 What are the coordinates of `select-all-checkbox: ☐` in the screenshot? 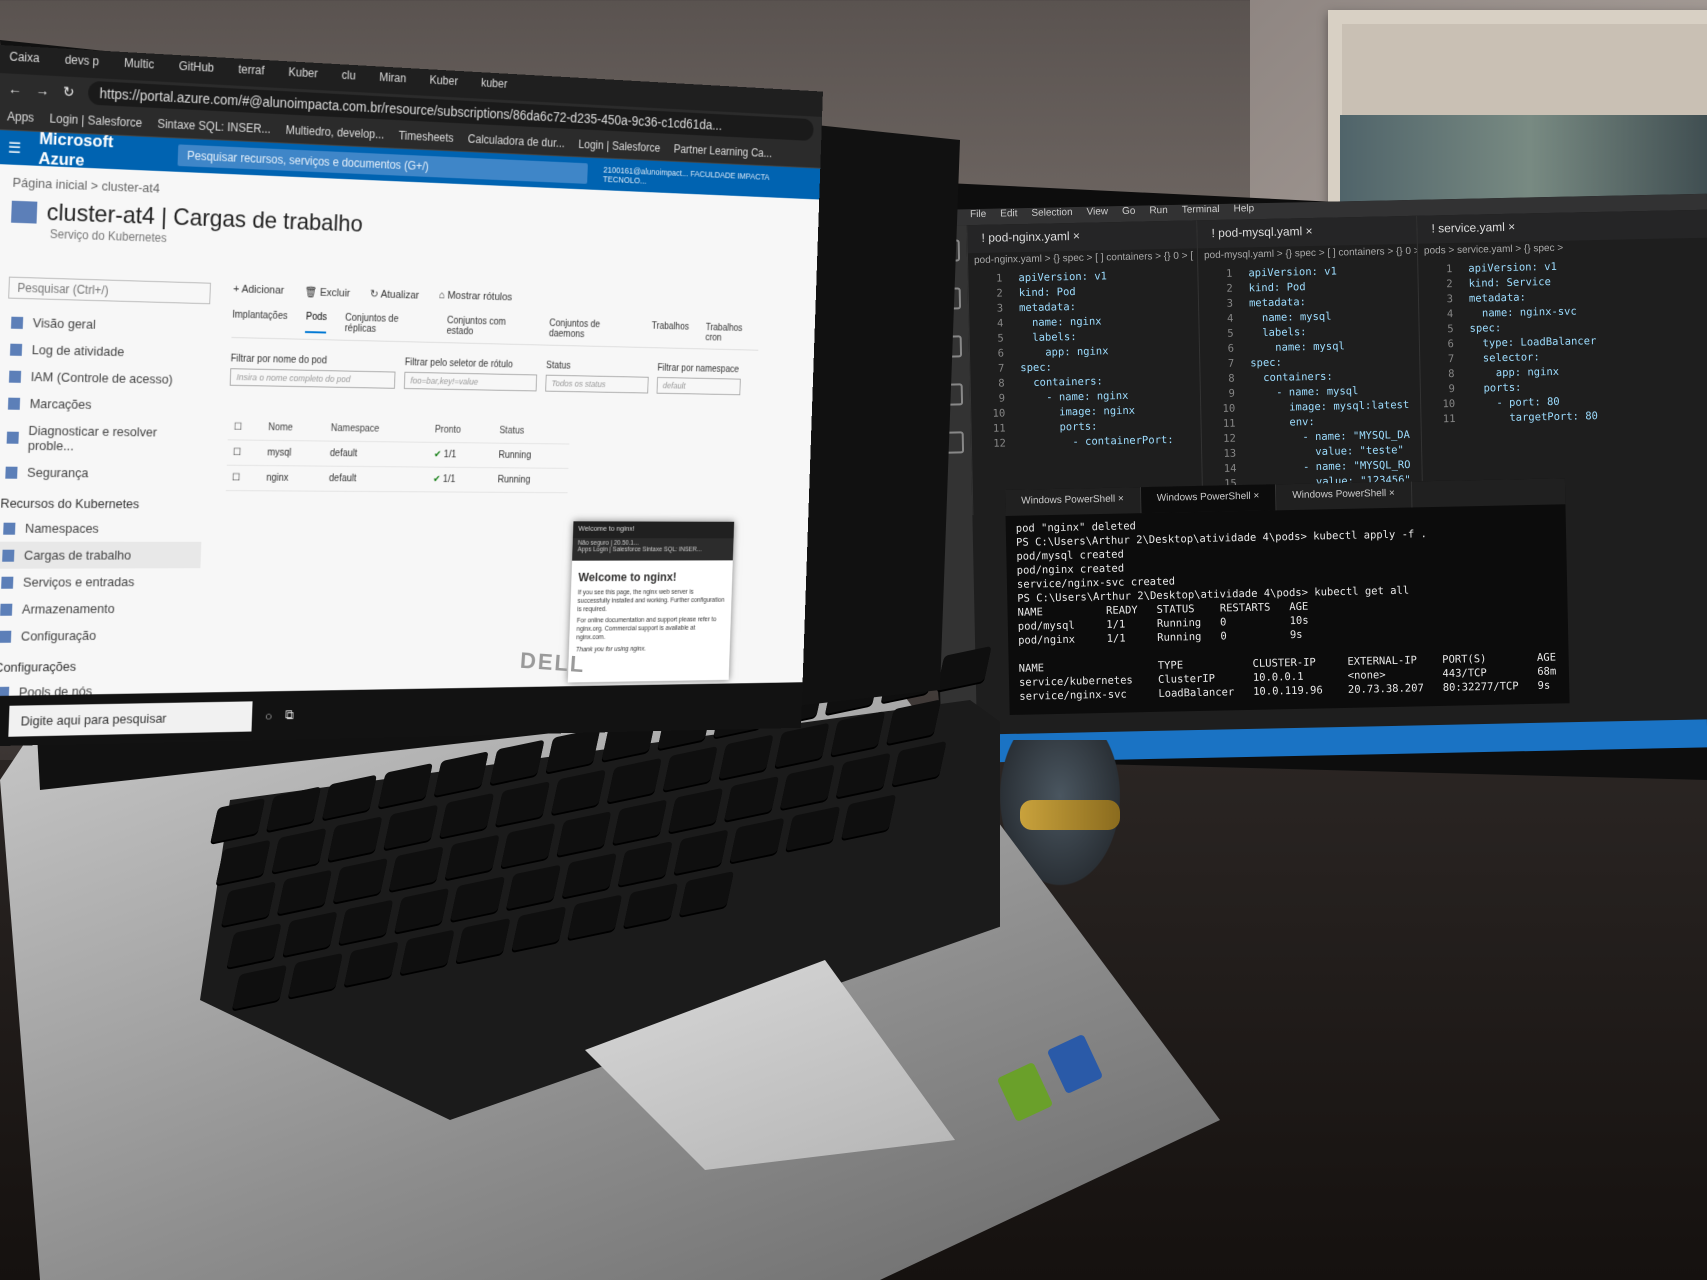 It's located at (245, 427).